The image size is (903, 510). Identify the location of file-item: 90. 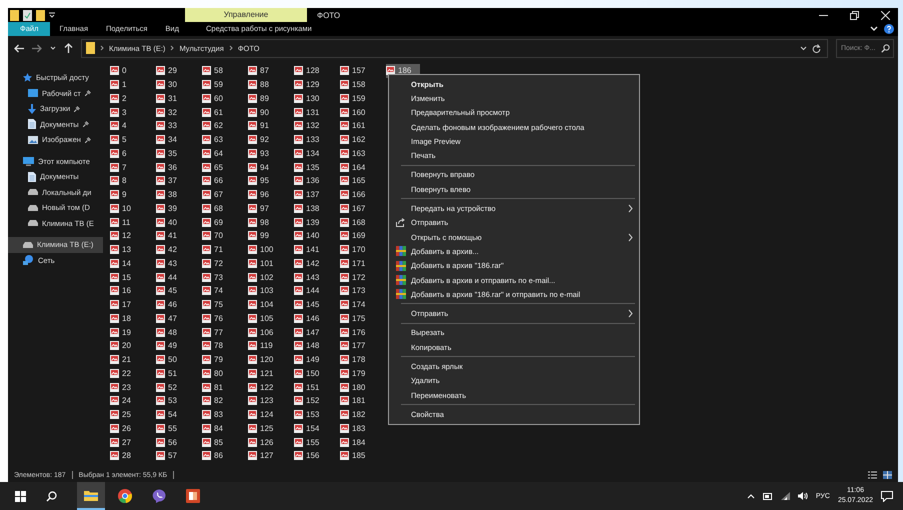
(265, 112).